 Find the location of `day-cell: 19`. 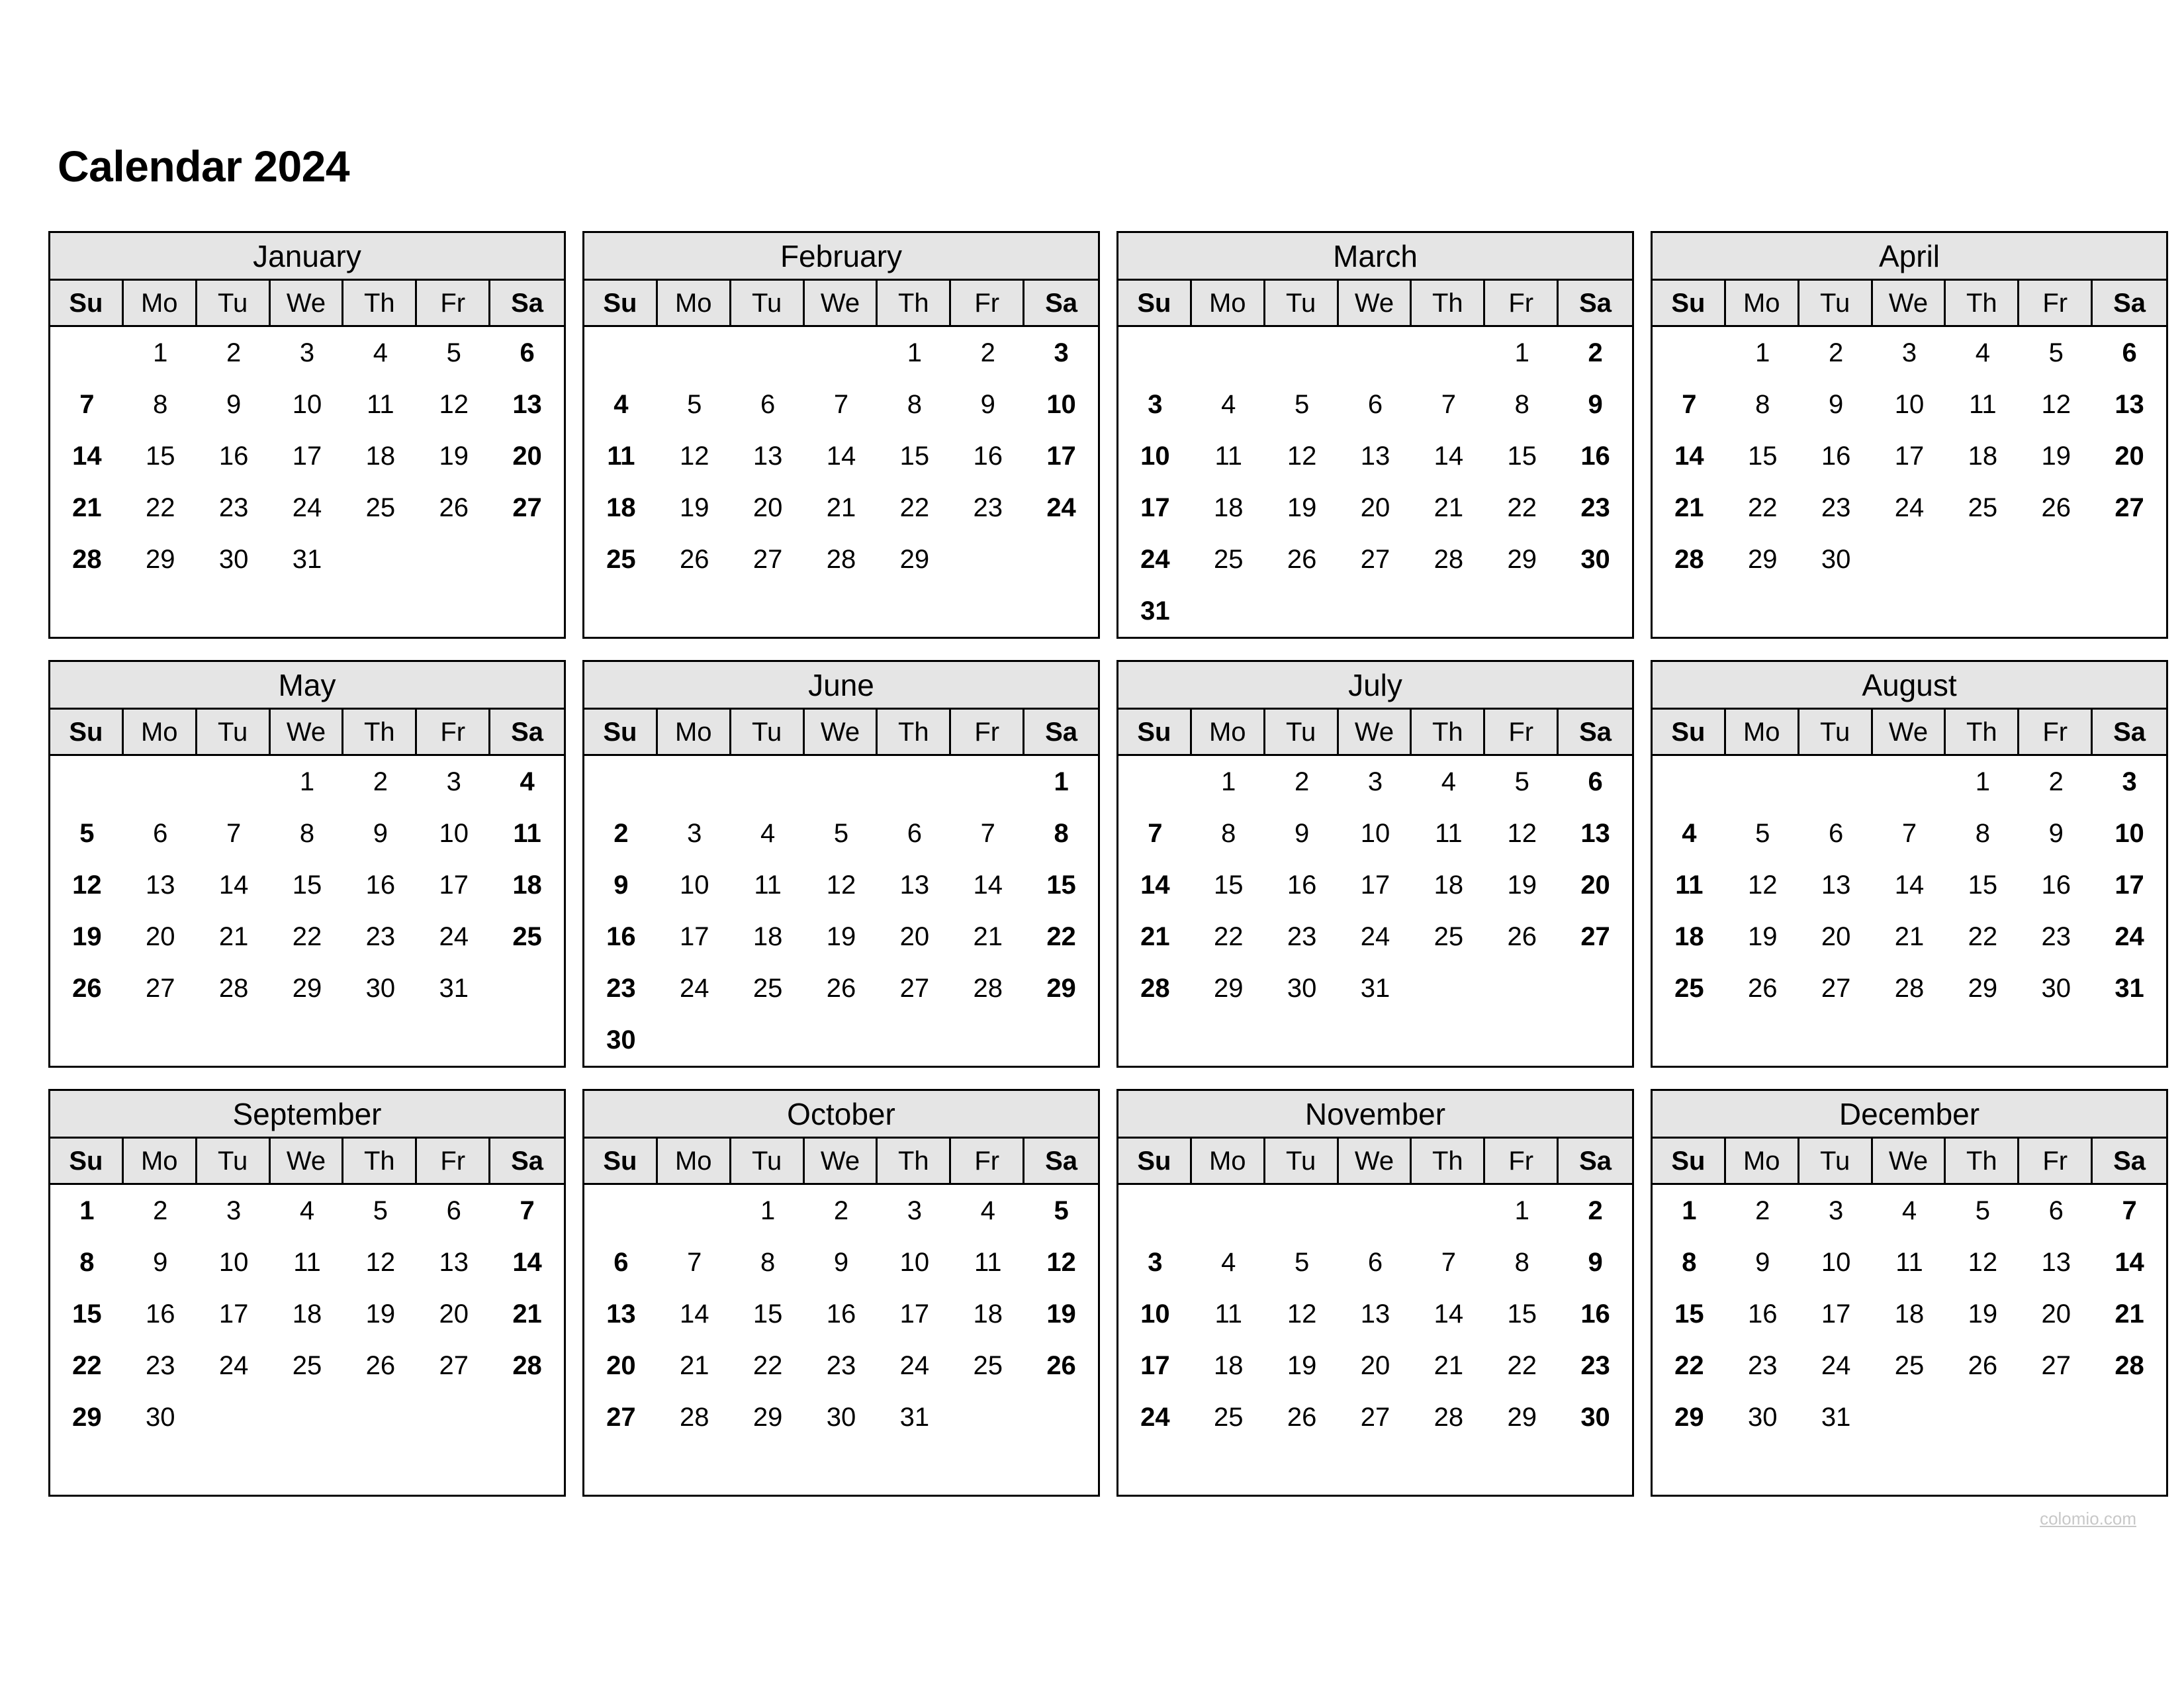

day-cell: 19 is located at coordinates (1302, 508).